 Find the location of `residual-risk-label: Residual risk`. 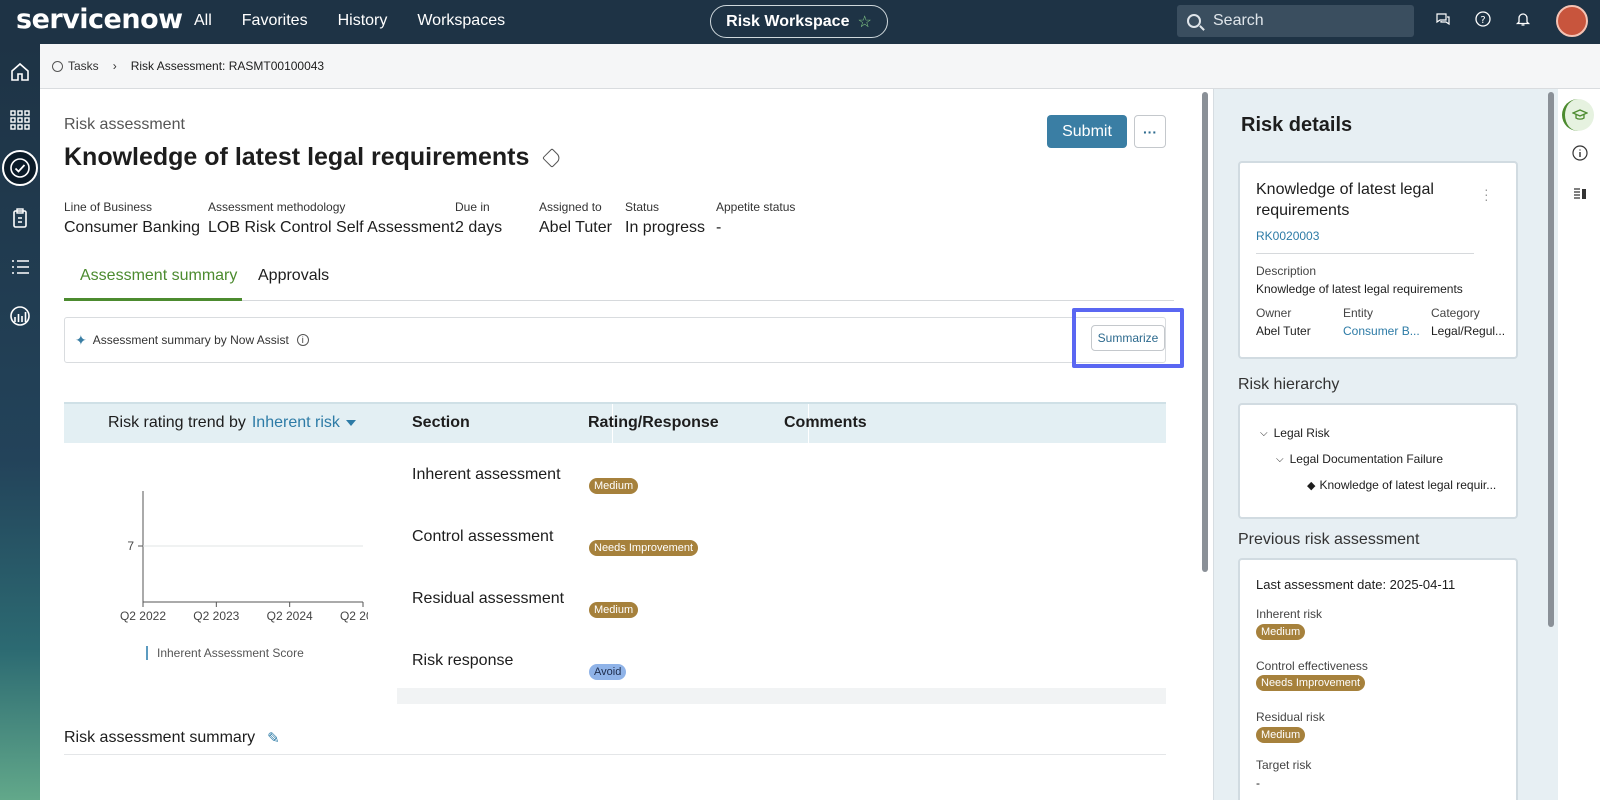

residual-risk-label: Residual risk is located at coordinates (1290, 717).